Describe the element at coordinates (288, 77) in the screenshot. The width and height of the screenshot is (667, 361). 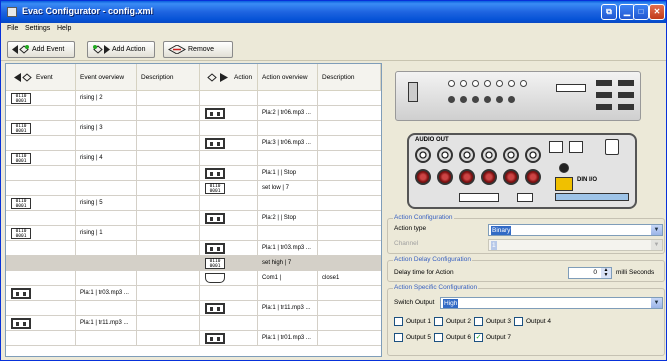
I see `column-action-overview: Action overview` at that location.